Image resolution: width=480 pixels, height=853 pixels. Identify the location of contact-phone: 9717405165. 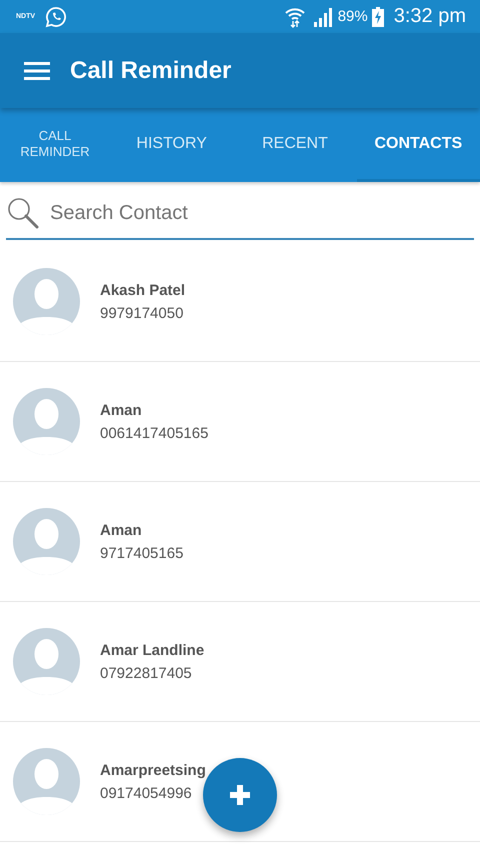
(142, 553).